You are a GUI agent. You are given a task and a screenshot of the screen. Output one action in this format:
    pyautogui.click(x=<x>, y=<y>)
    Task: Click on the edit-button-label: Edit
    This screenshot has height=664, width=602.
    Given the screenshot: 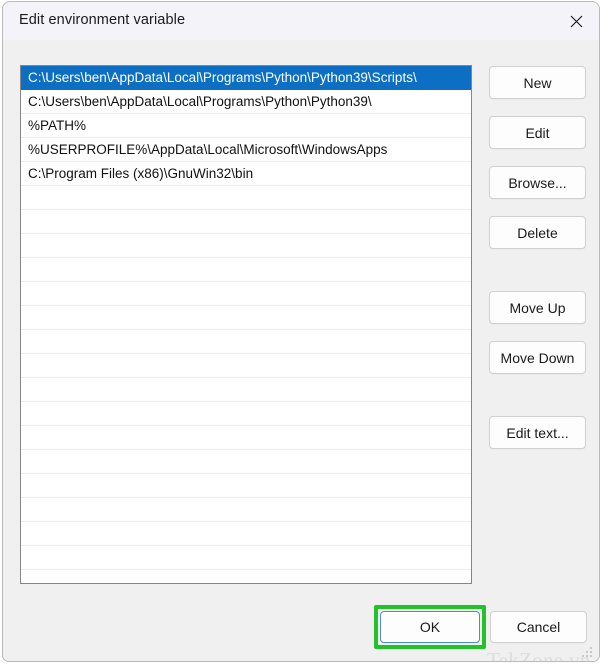 What is the action you would take?
    pyautogui.click(x=537, y=132)
    